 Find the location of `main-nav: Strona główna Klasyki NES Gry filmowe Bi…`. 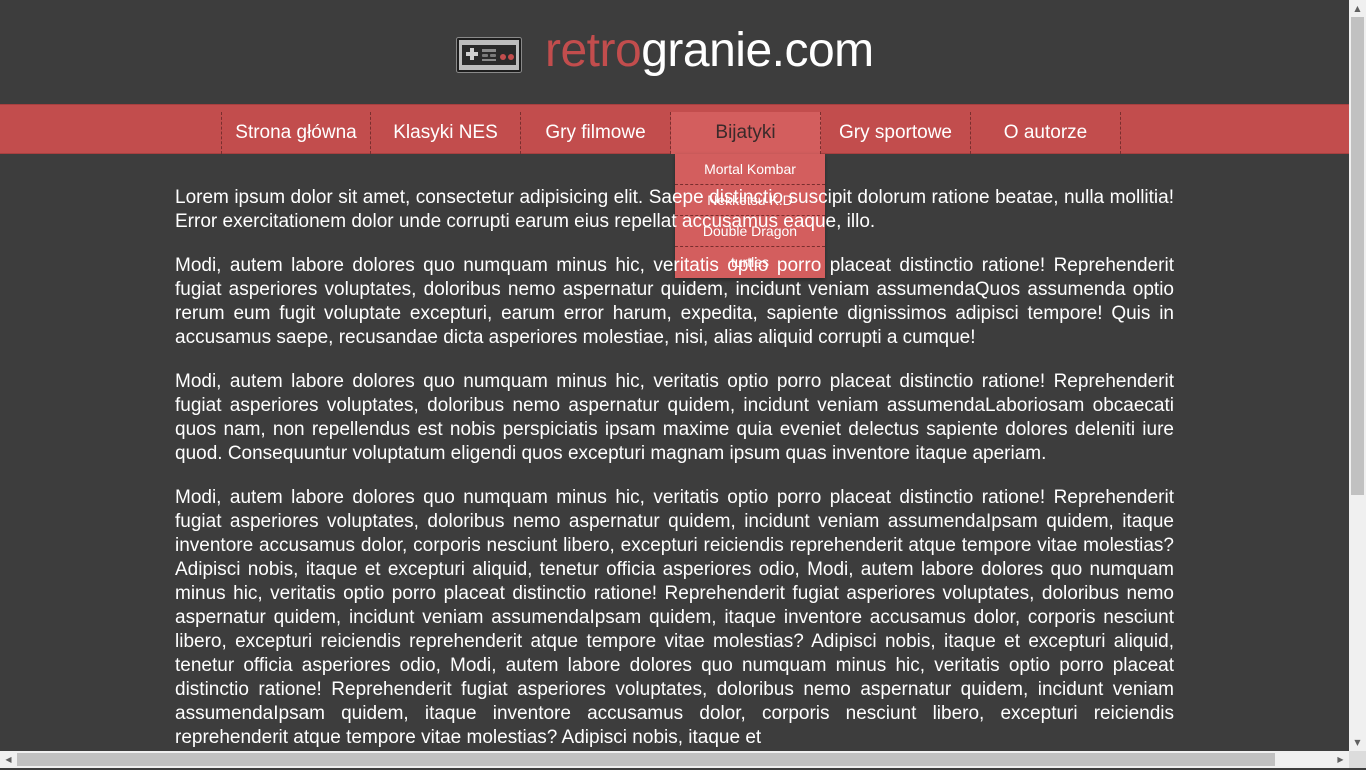

main-nav: Strona główna Klasyki NES Gry filmowe Bi… is located at coordinates (674, 129).